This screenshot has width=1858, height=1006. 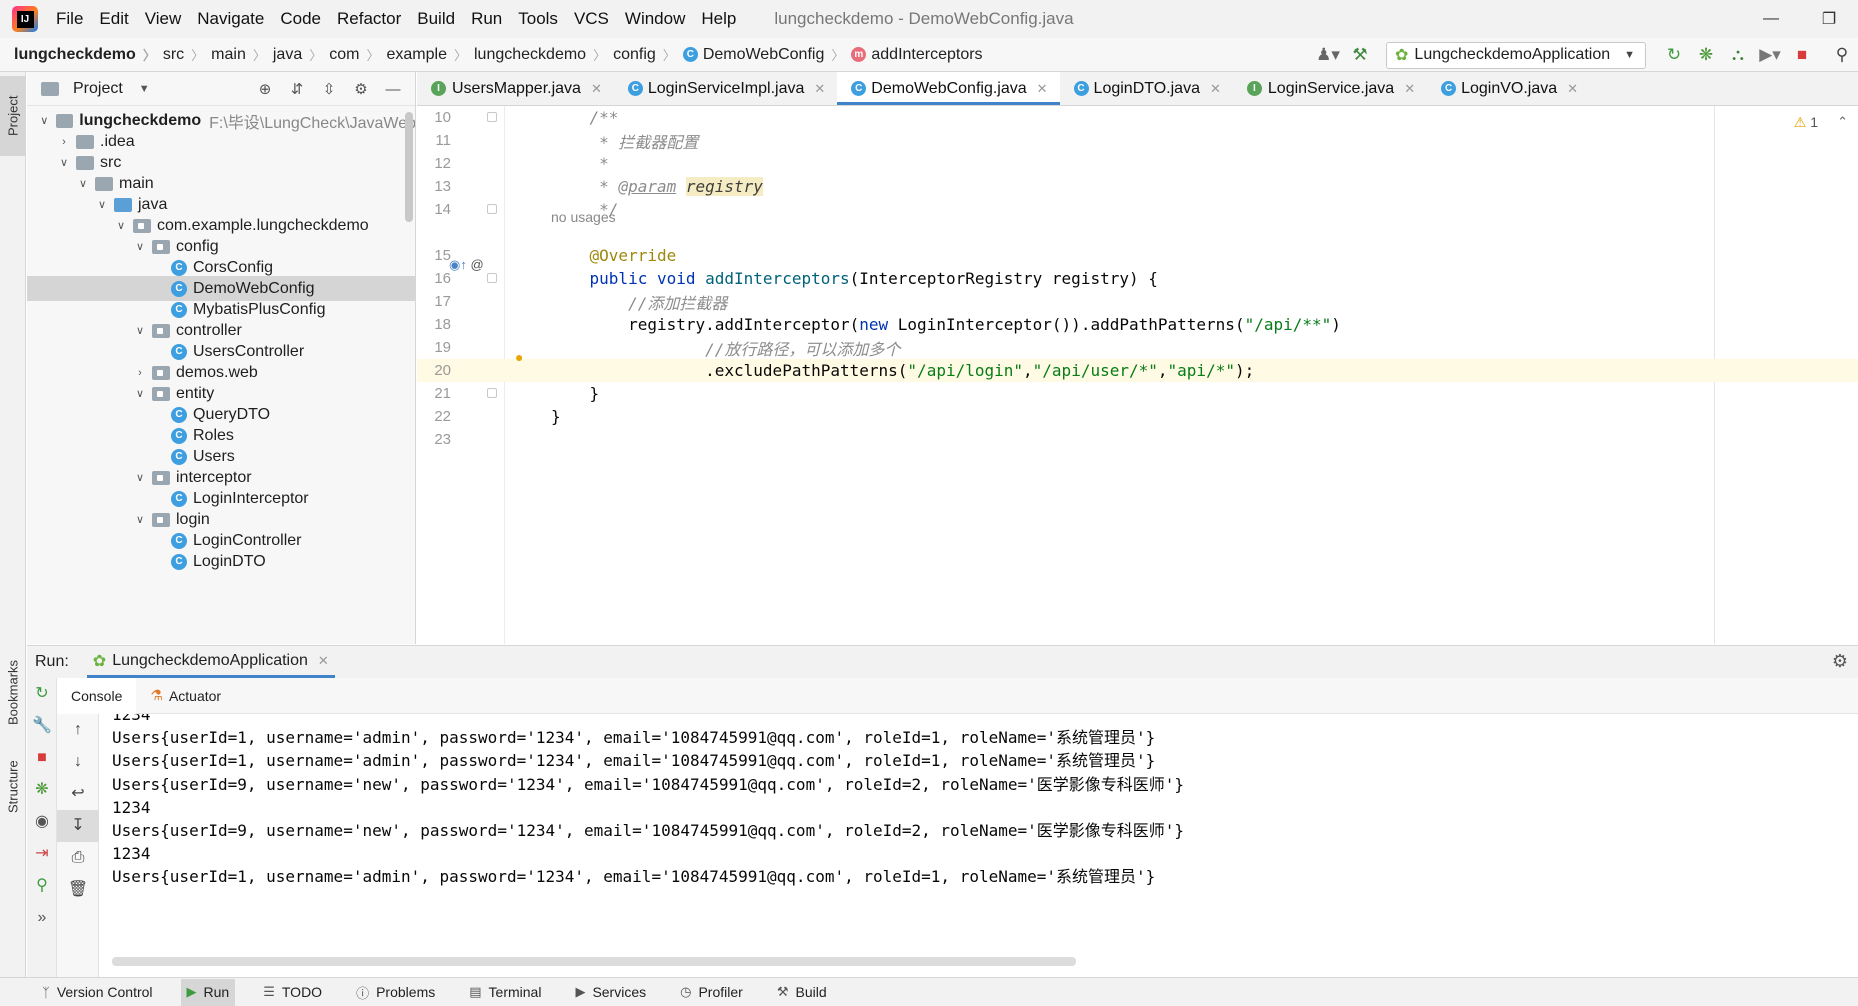 I want to click on more-icon: », so click(x=42, y=918).